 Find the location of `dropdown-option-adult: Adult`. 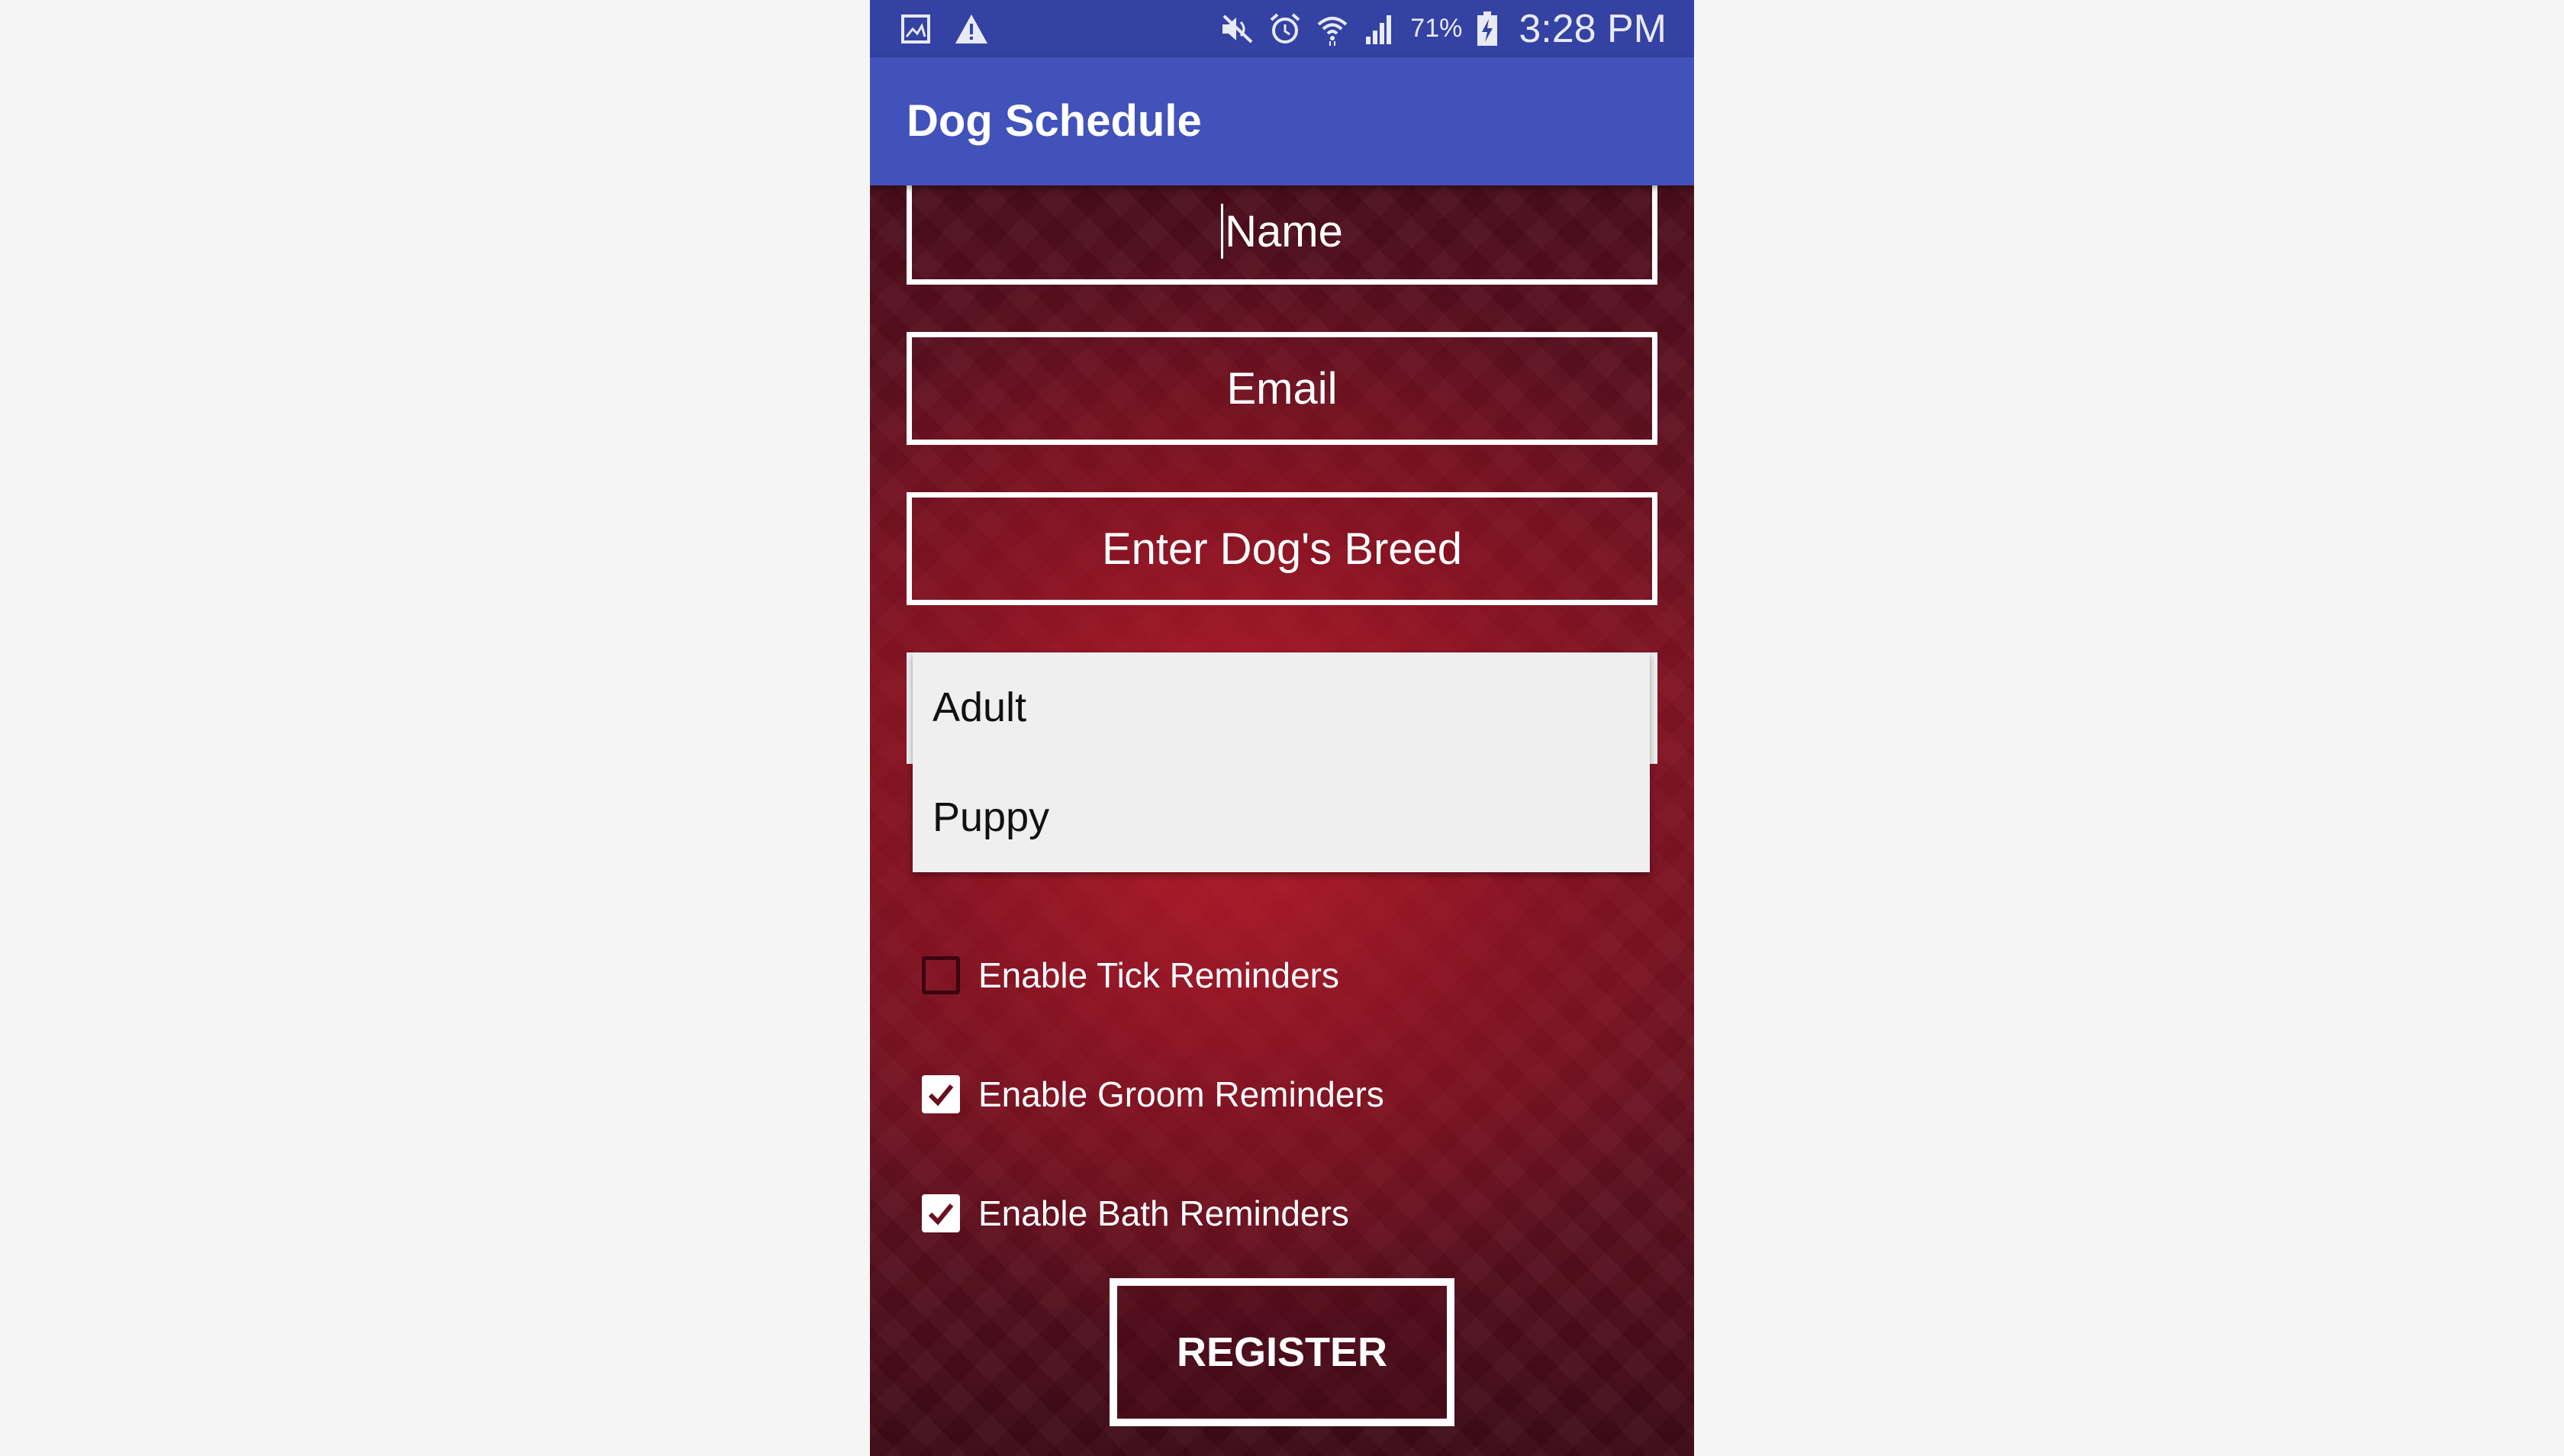

dropdown-option-adult: Adult is located at coordinates (1281, 707).